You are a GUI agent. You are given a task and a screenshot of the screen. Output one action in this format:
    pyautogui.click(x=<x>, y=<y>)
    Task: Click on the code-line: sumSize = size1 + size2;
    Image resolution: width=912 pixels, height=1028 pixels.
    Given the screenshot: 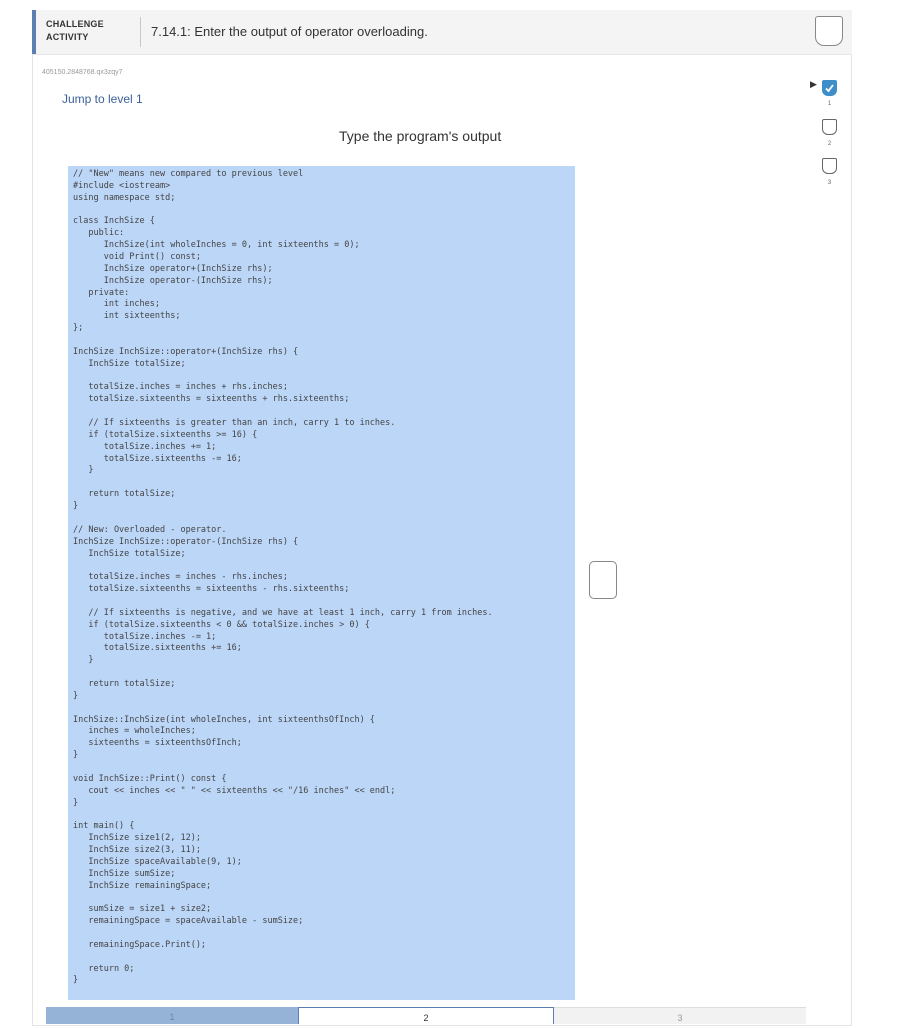 What is the action you would take?
    pyautogui.click(x=142, y=909)
    